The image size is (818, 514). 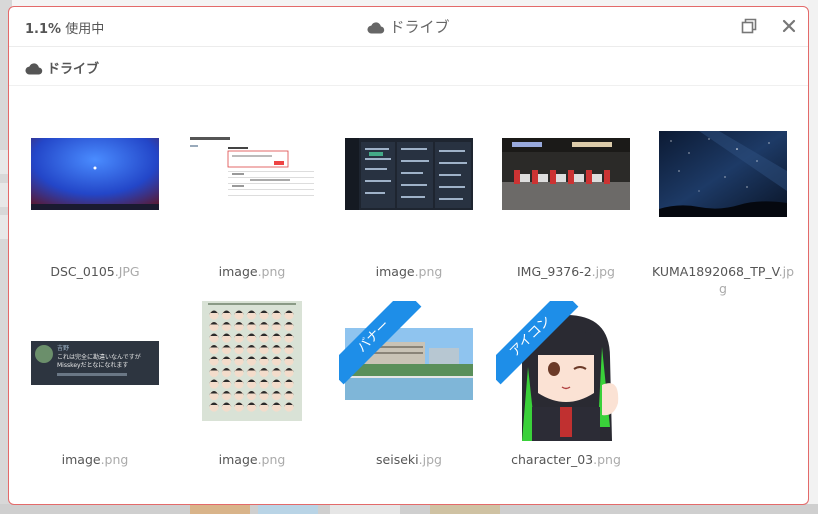 I want to click on file-name: seiseki.jpg, so click(x=409, y=459).